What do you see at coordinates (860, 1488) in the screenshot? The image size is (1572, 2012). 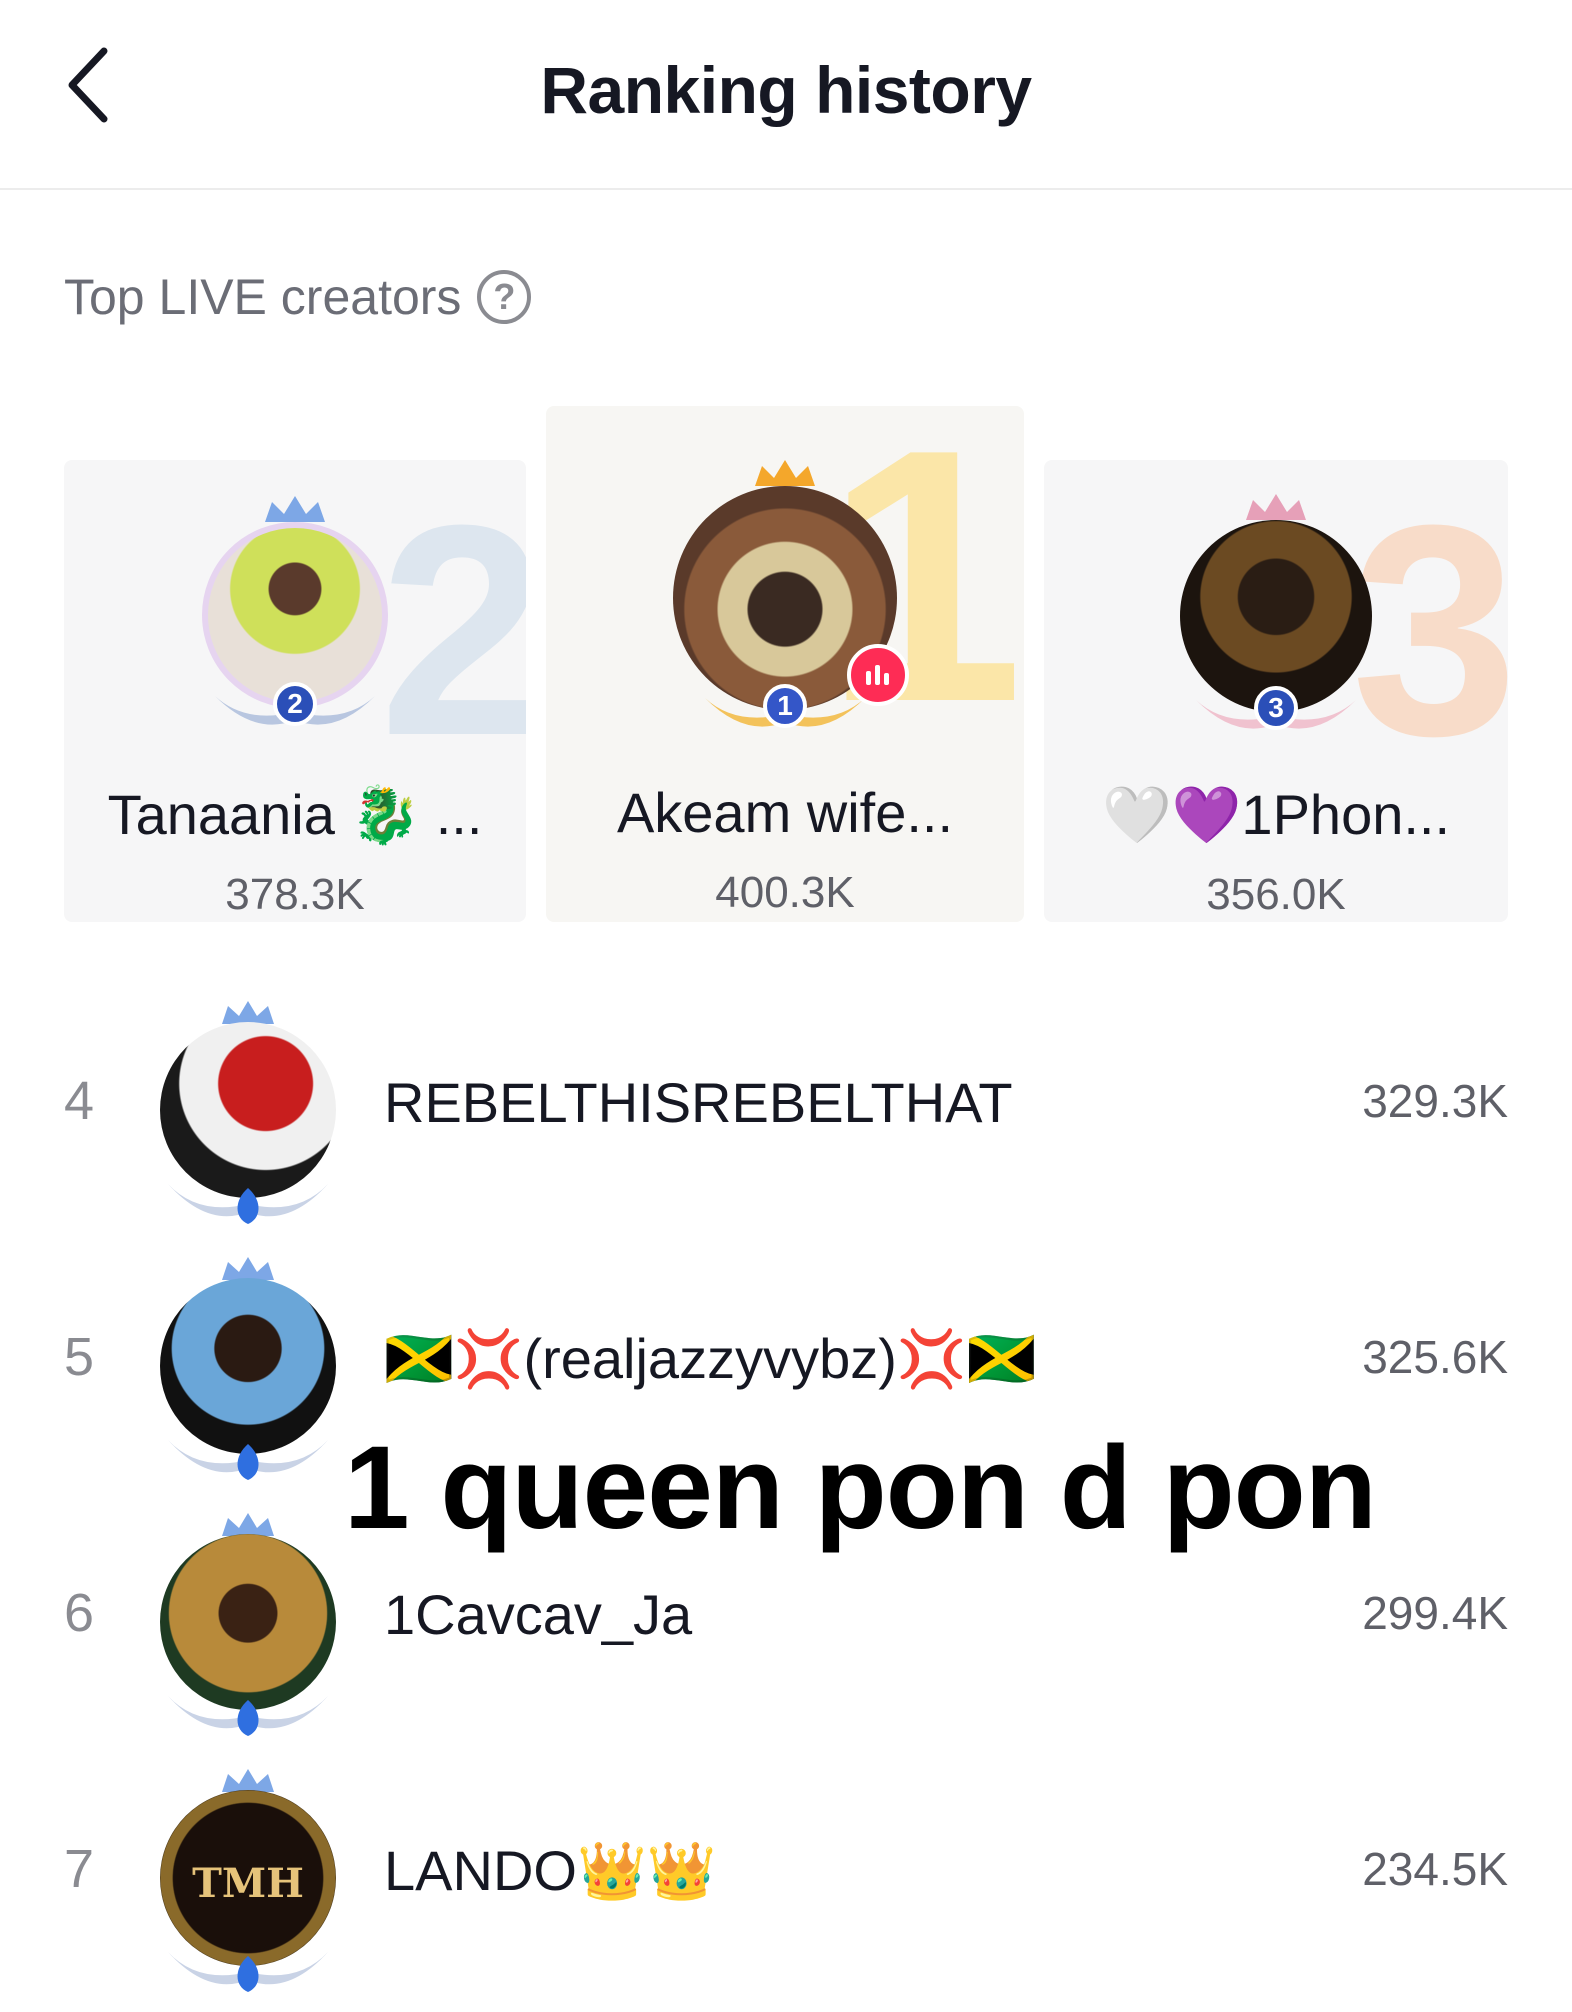 I see `overlay-caption: 1 queen pon d pon` at bounding box center [860, 1488].